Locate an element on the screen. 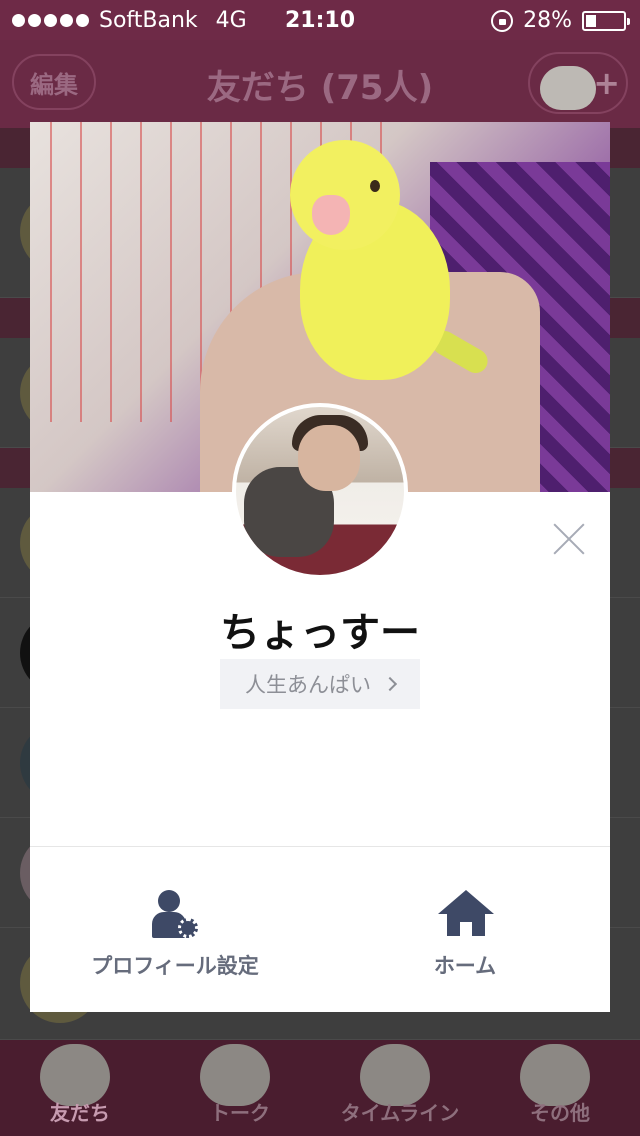 This screenshot has height=1136, width=640. tab-talk: トーク is located at coordinates (240, 1088).